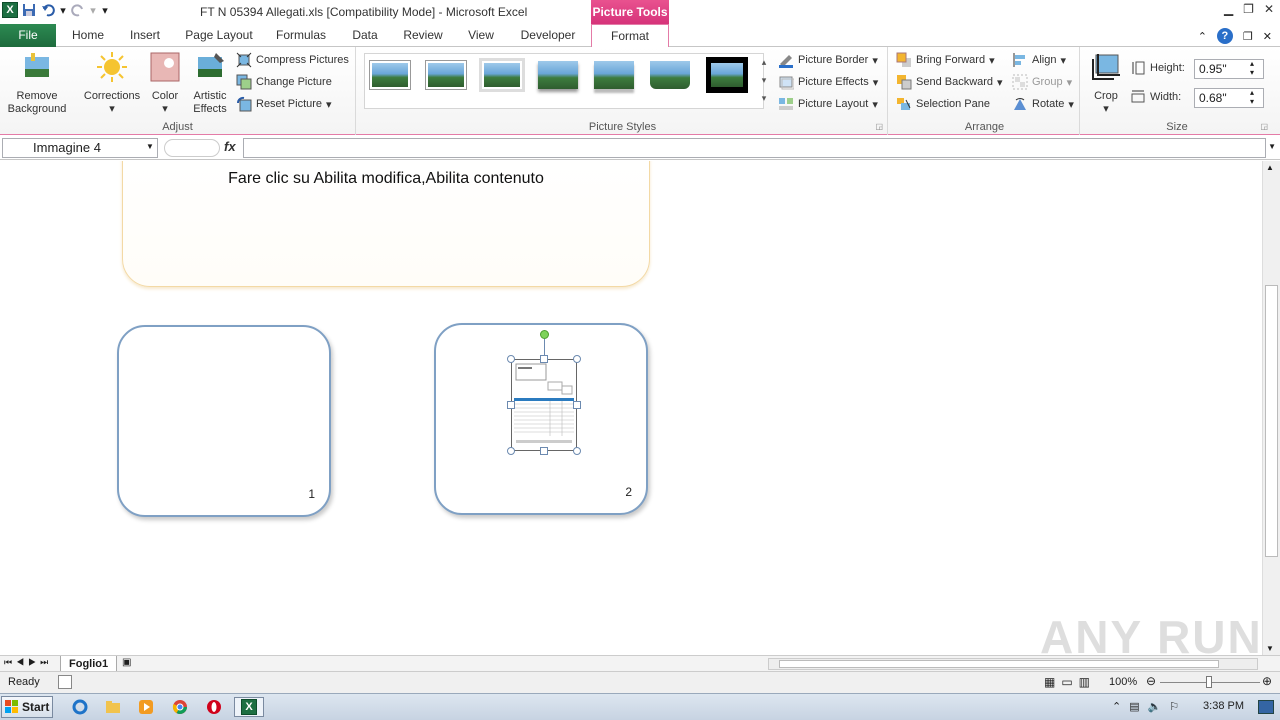  Describe the element at coordinates (65, 682) in the screenshot. I see `macro-record-icon` at that location.